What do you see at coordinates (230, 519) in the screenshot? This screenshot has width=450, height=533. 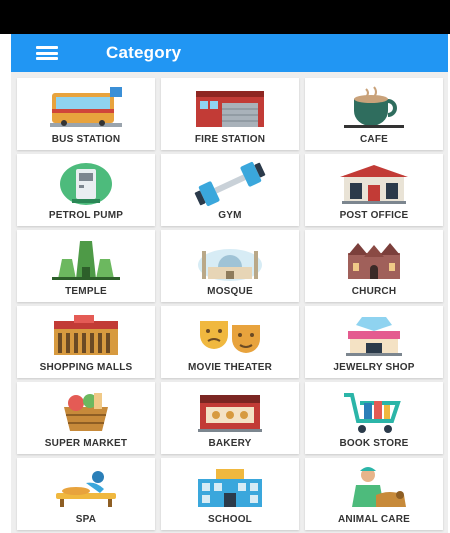 I see `category-label: SCHOOL` at bounding box center [230, 519].